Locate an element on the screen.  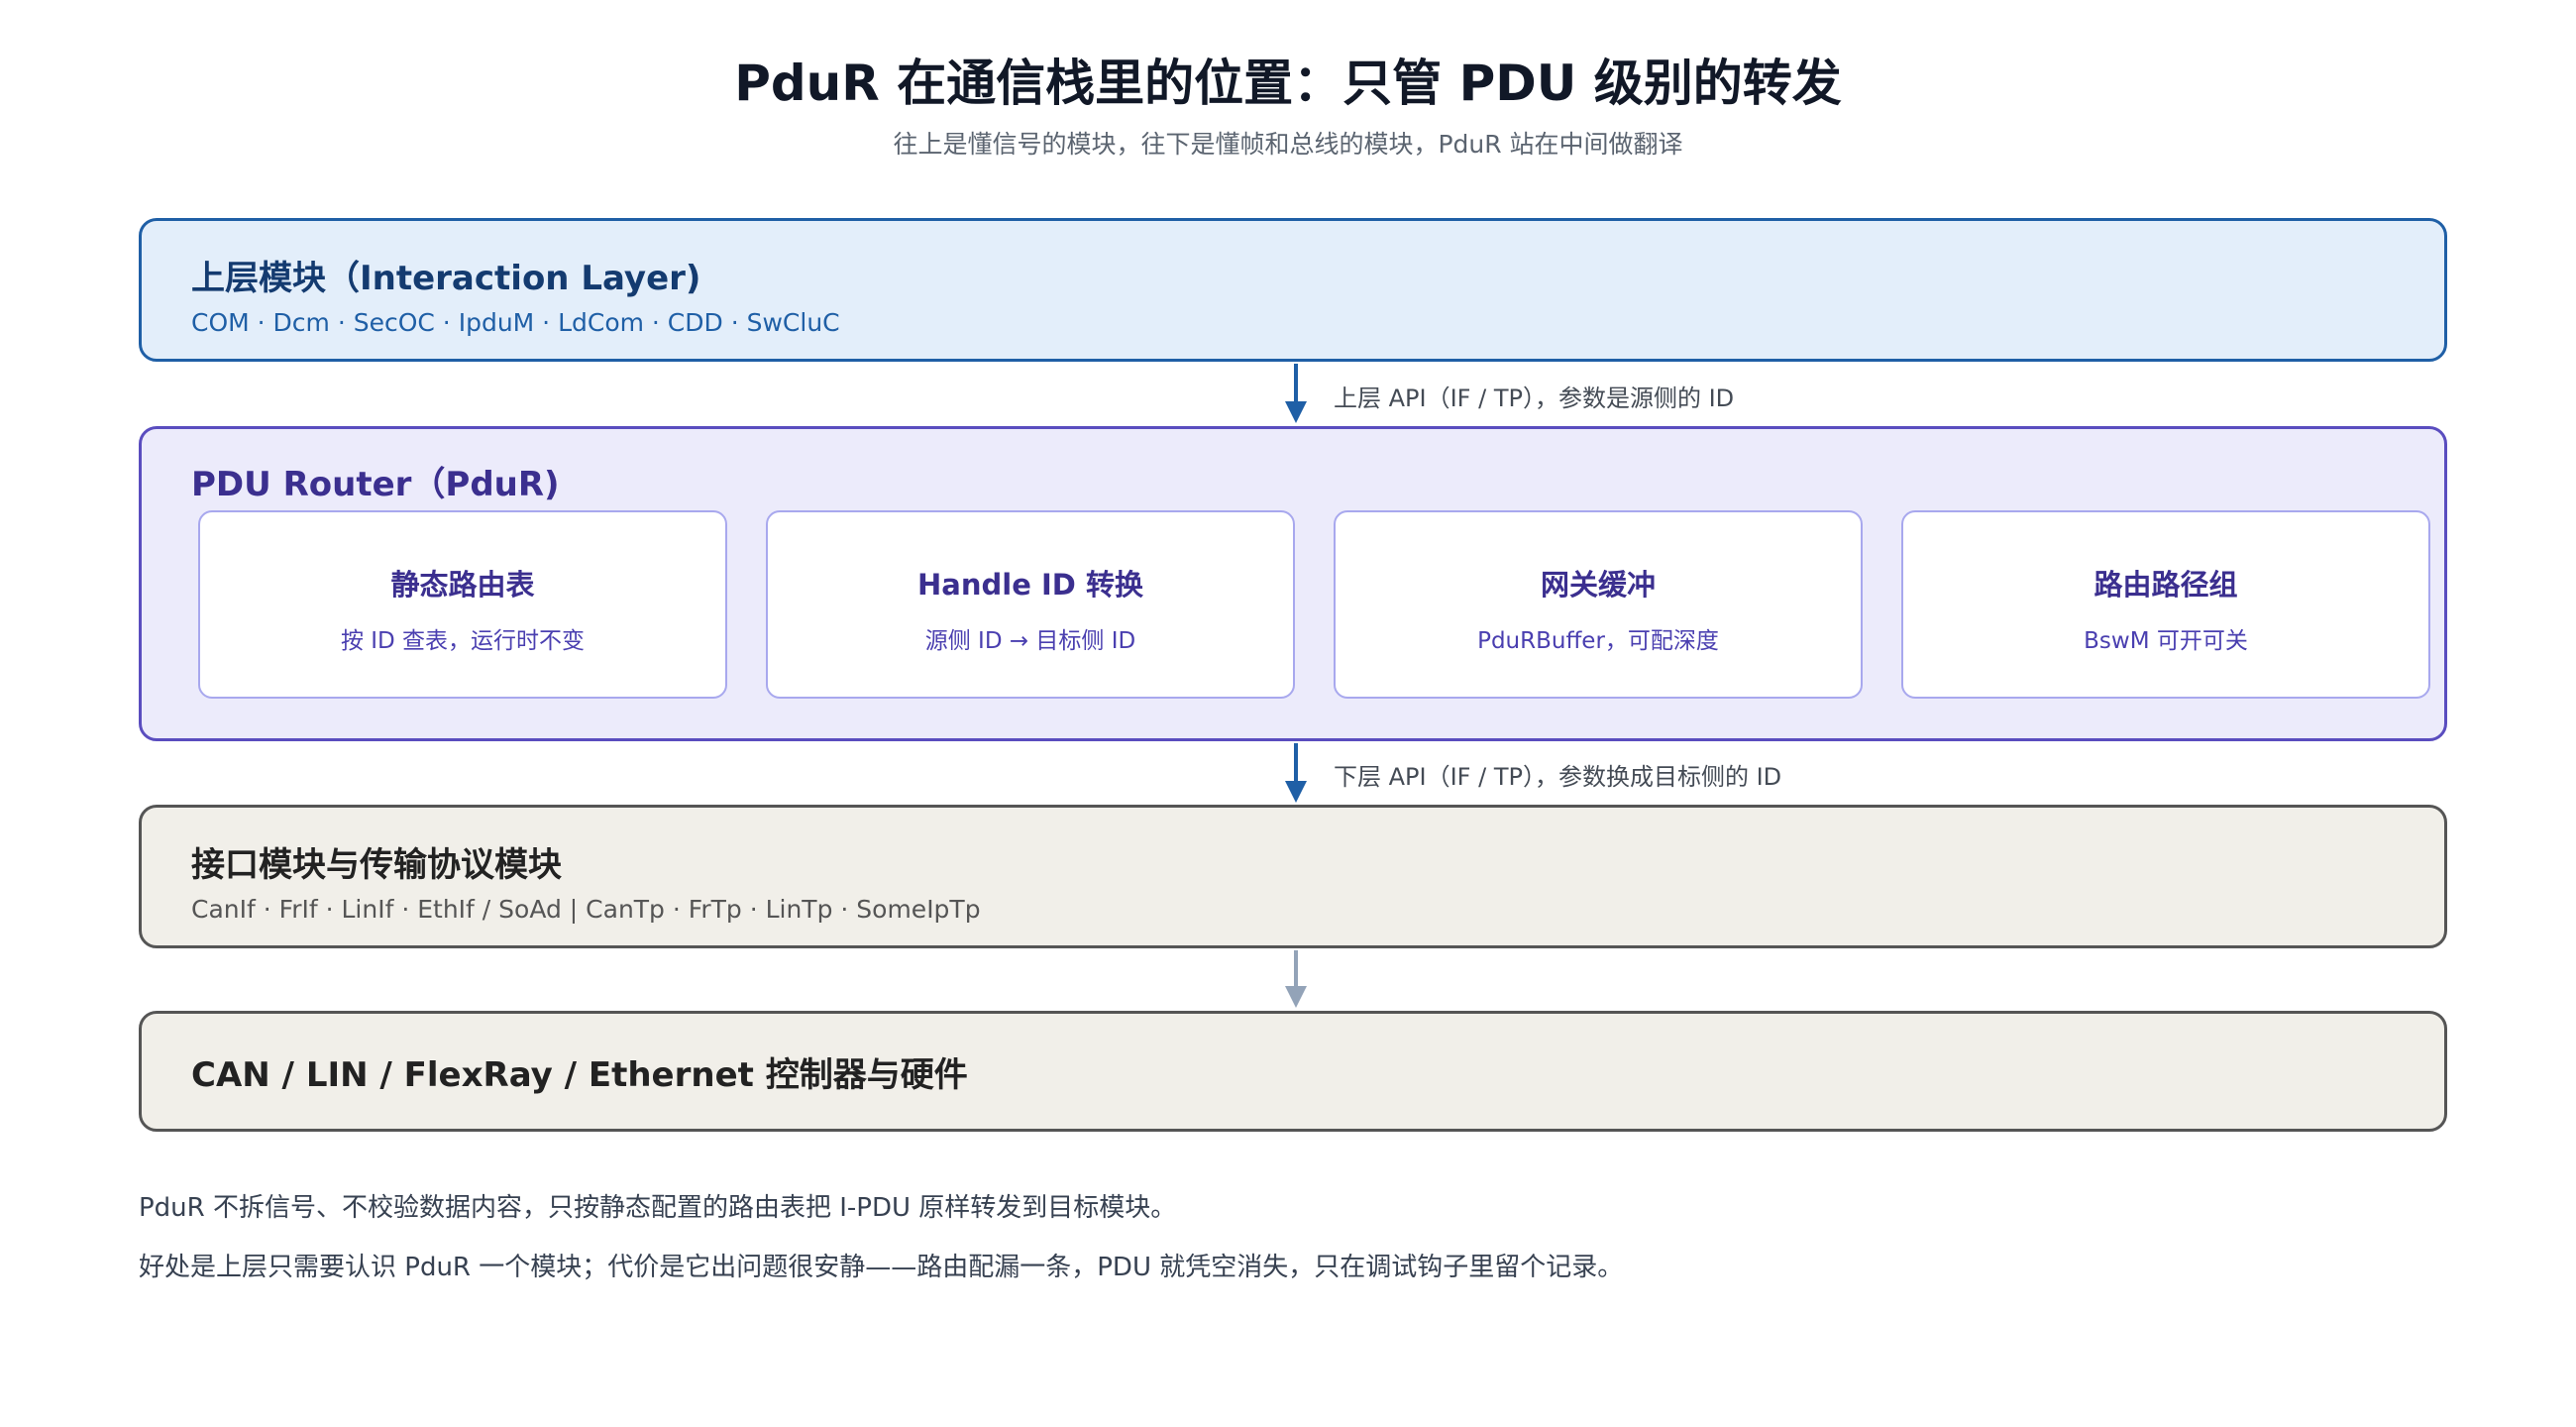
card-title: Handle ID 转换 is located at coordinates (1030, 585).